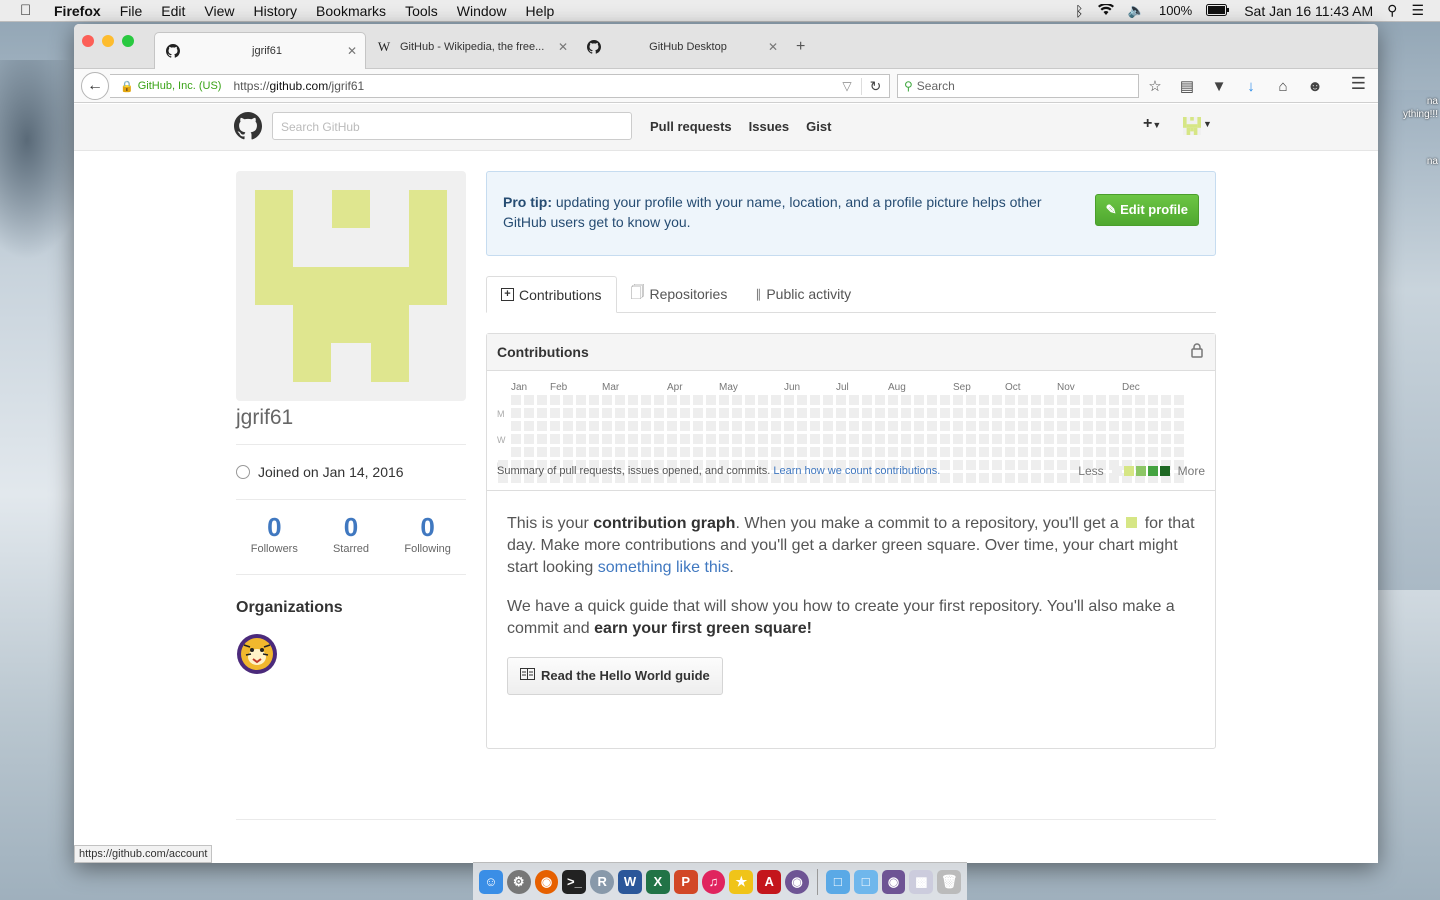 This screenshot has width=1440, height=900. What do you see at coordinates (949, 881) in the screenshot?
I see `trash-icon: 🗑` at bounding box center [949, 881].